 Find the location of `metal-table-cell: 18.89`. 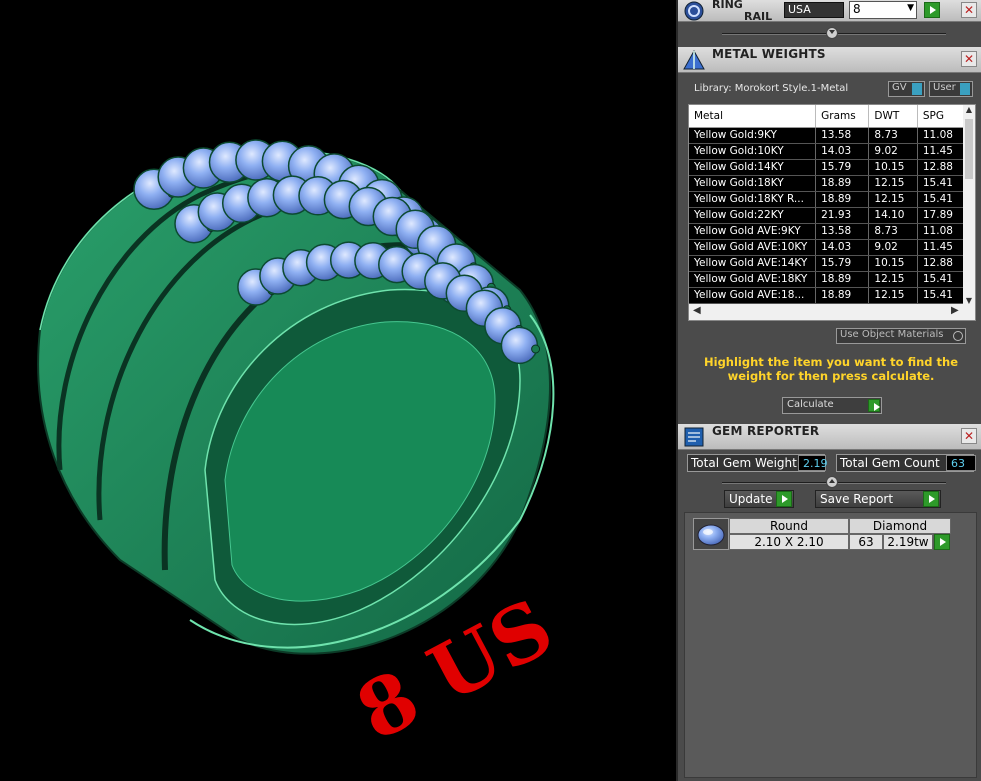

metal-table-cell: 18.89 is located at coordinates (842, 279).